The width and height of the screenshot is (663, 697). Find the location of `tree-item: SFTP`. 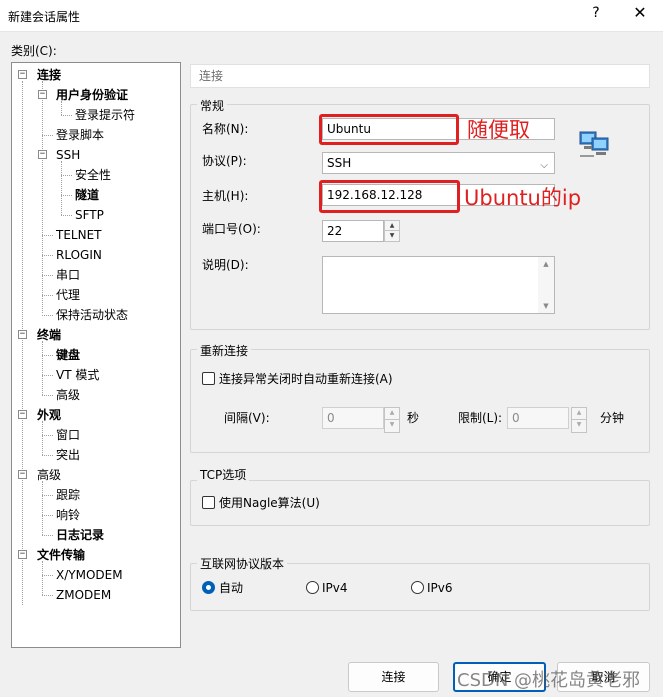

tree-item: SFTP is located at coordinates (89, 215).